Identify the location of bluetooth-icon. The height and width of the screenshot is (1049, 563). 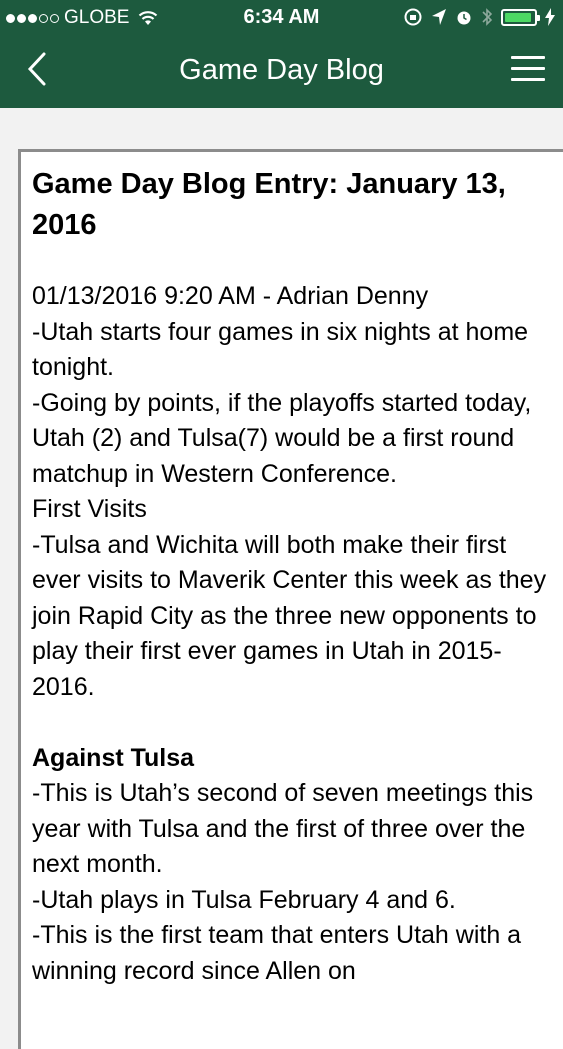
(487, 17).